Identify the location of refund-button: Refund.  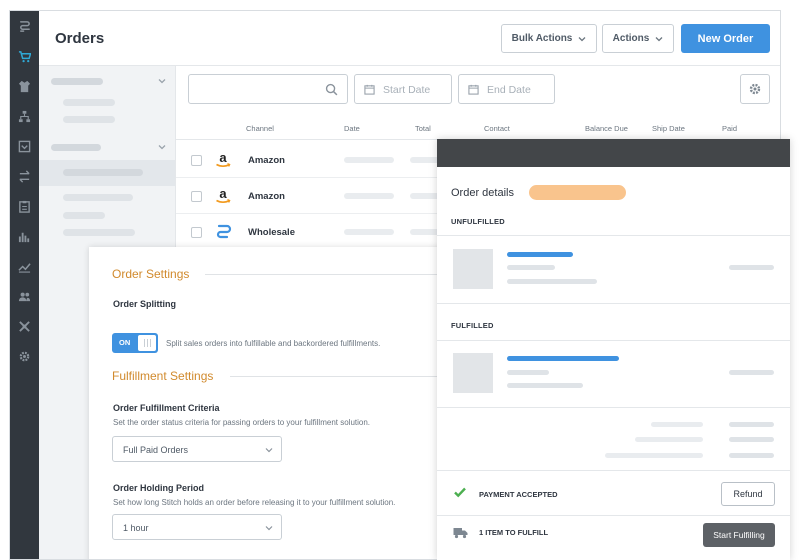
(748, 494).